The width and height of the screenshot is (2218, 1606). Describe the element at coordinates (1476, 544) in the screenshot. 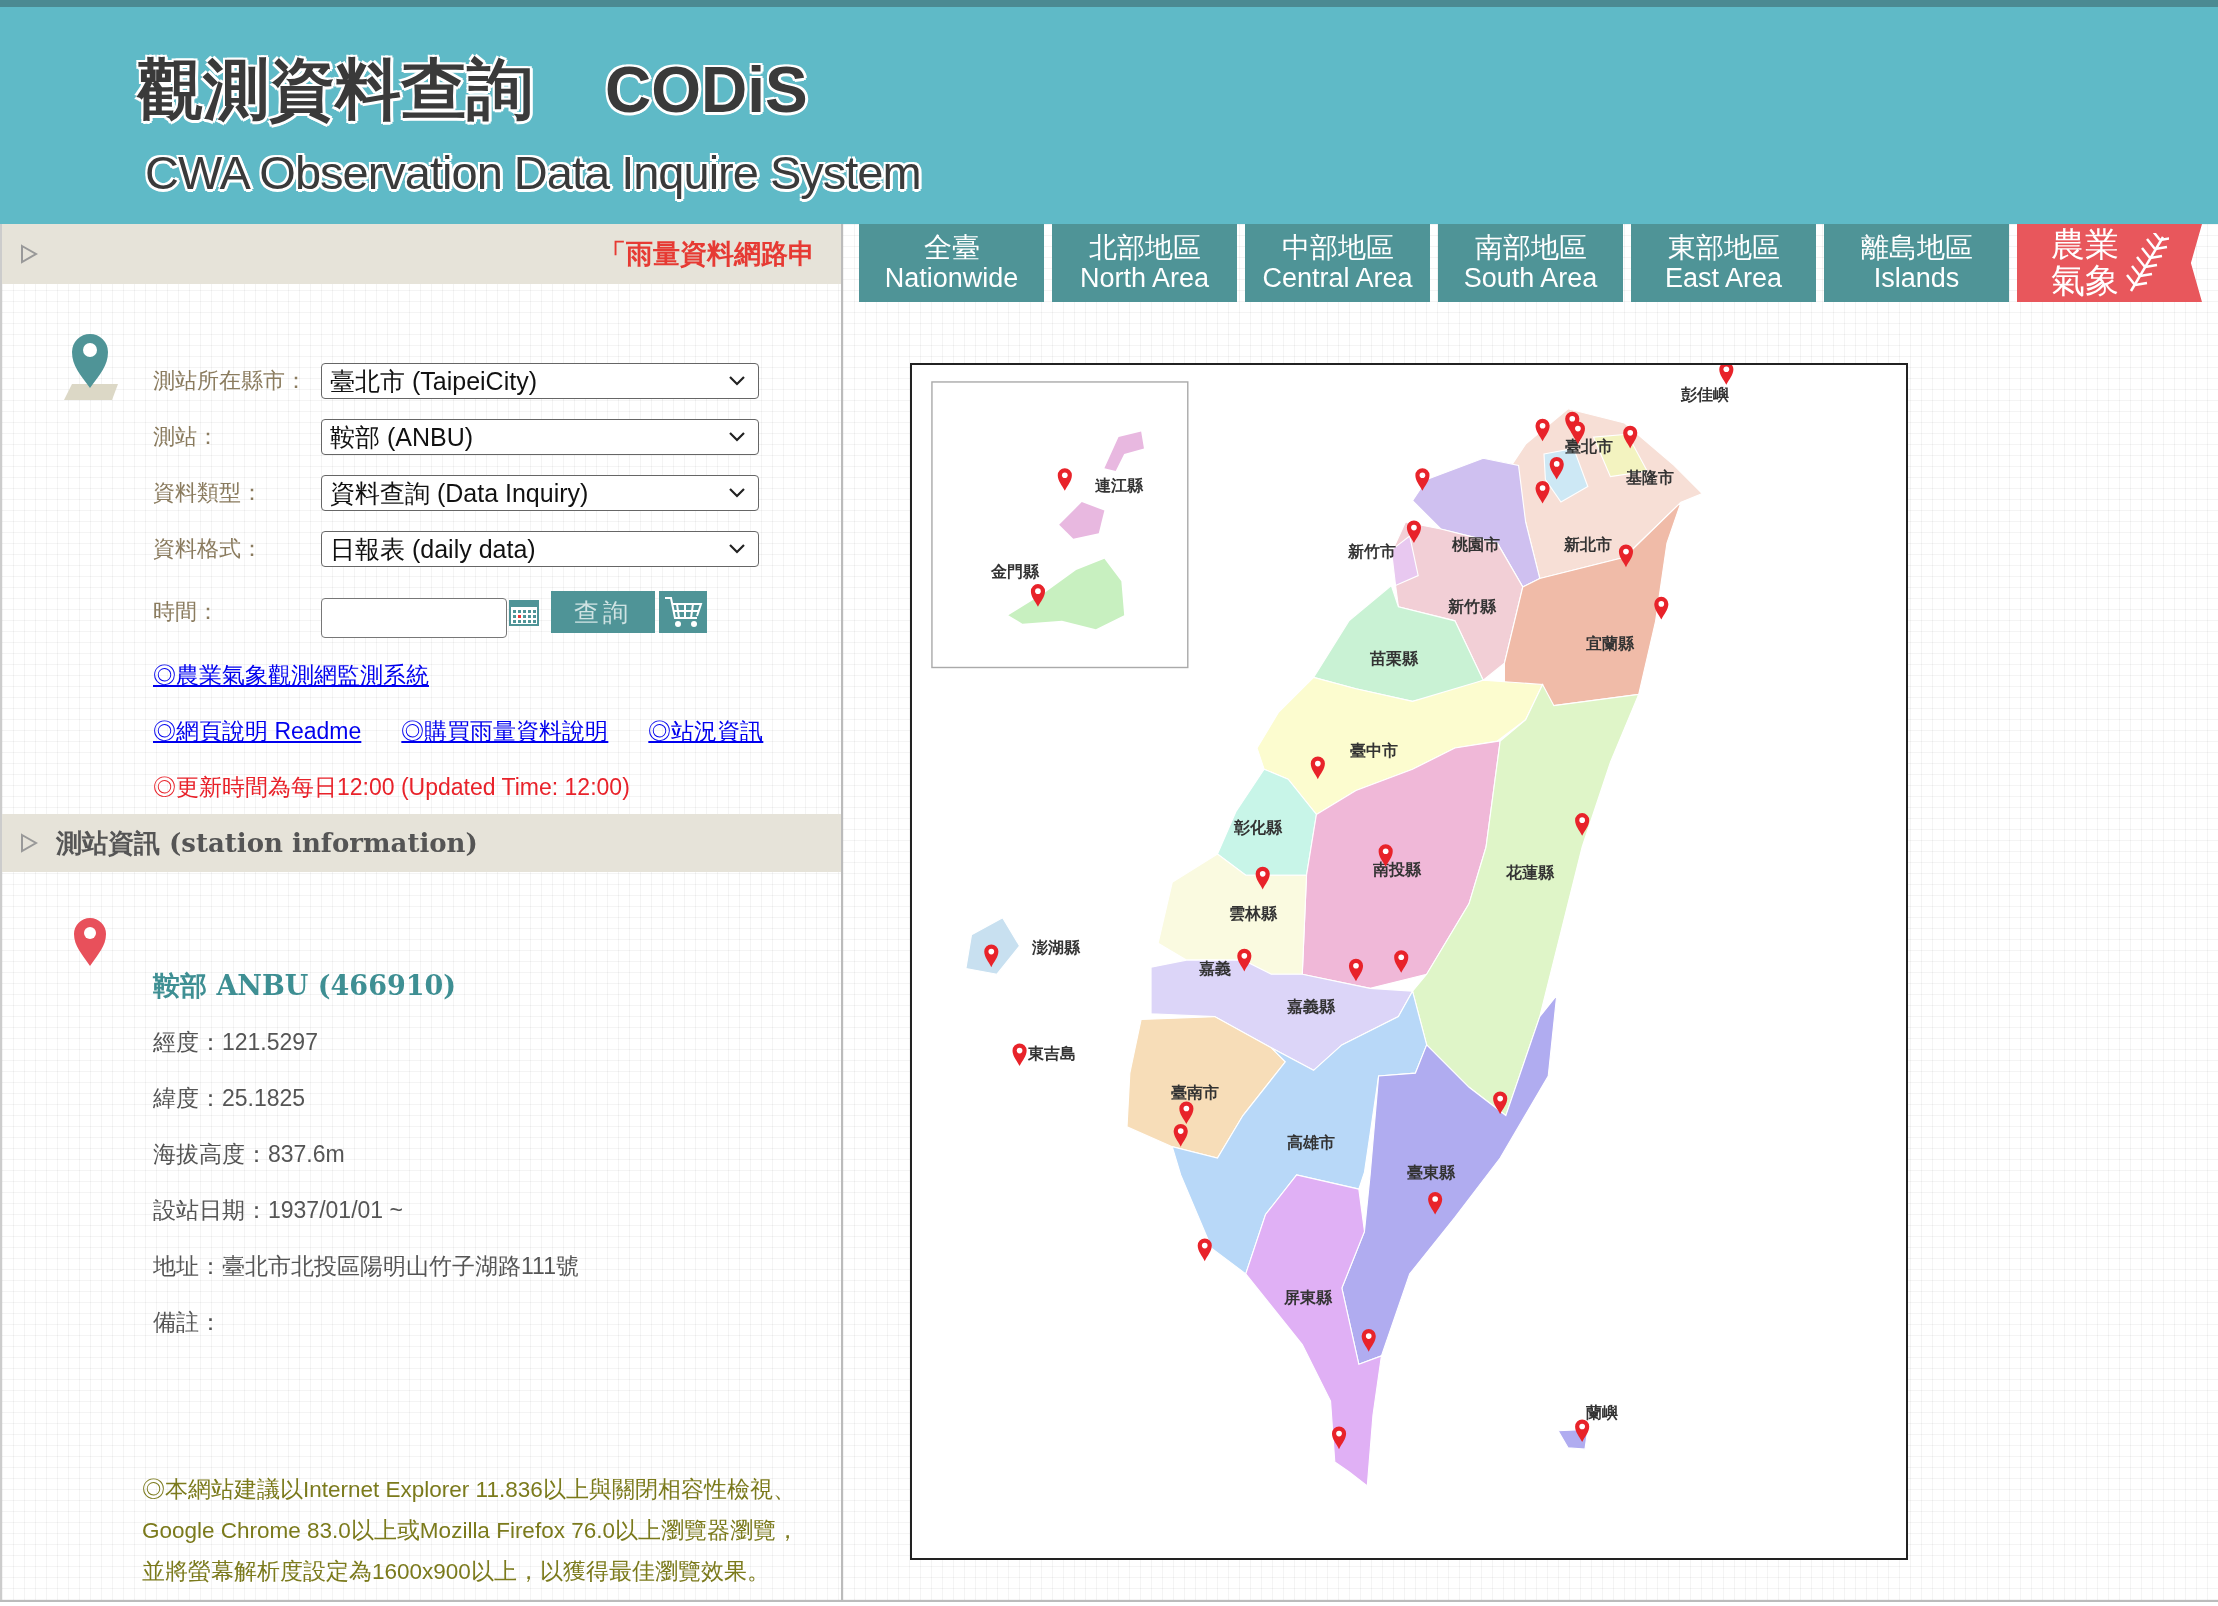

I see `county-label: 桃園市` at that location.